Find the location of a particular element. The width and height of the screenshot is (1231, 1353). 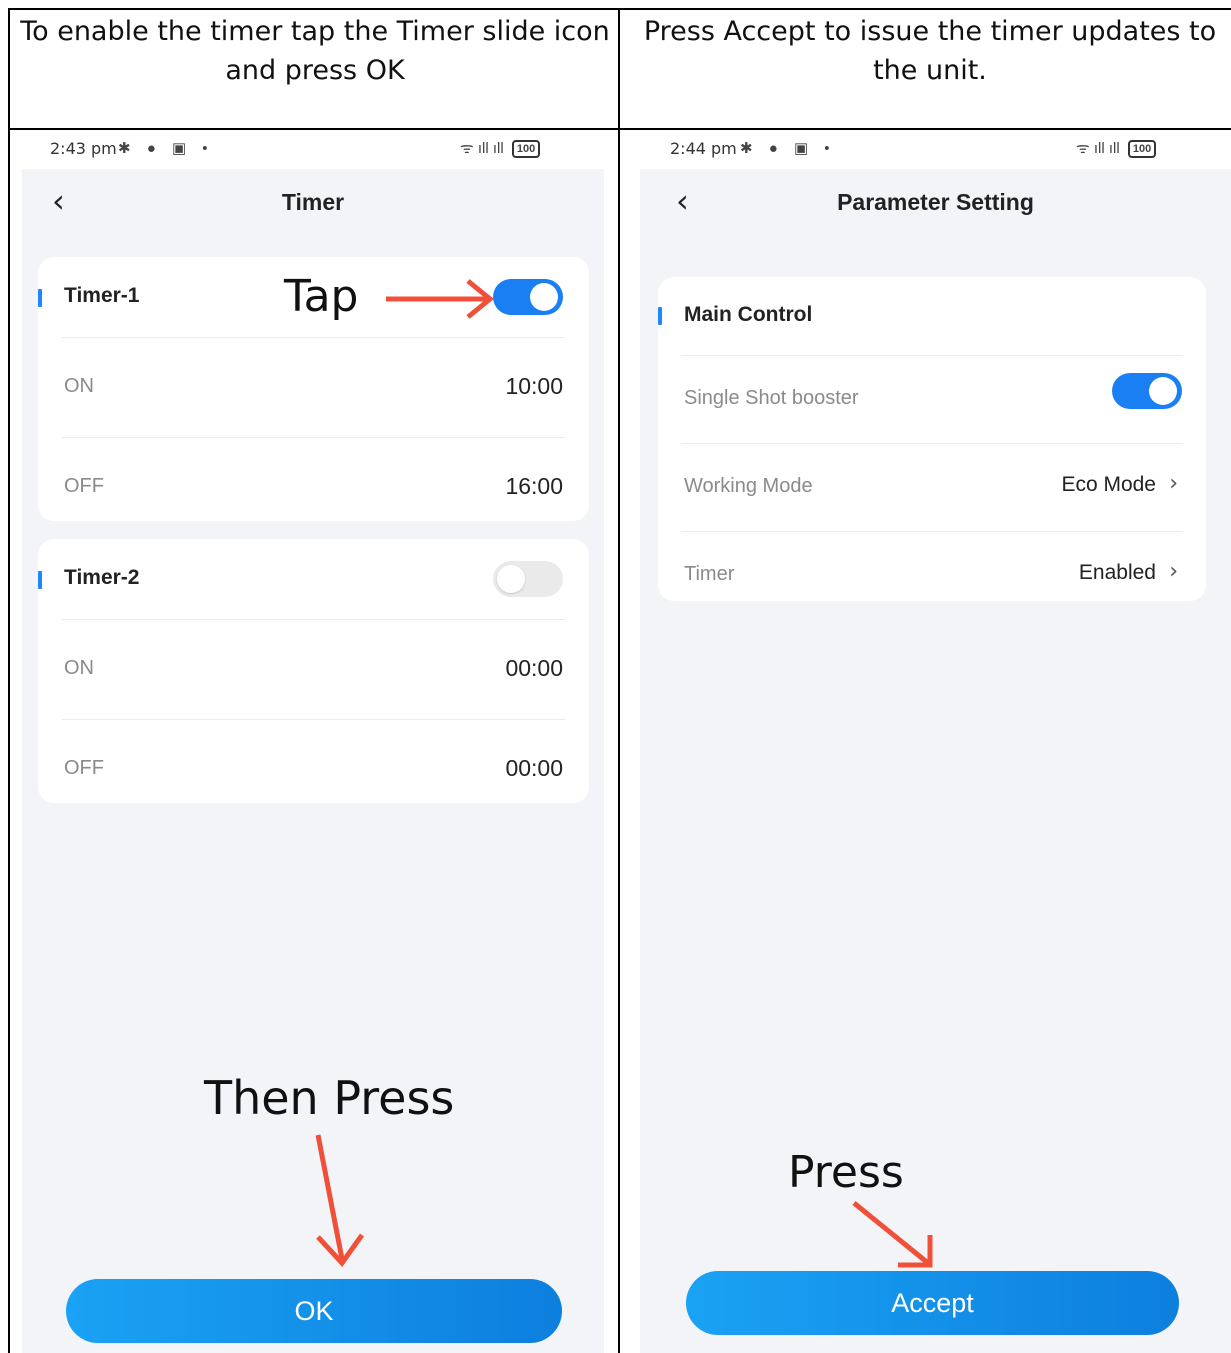

timer-value: Enabled is located at coordinates (1117, 572).